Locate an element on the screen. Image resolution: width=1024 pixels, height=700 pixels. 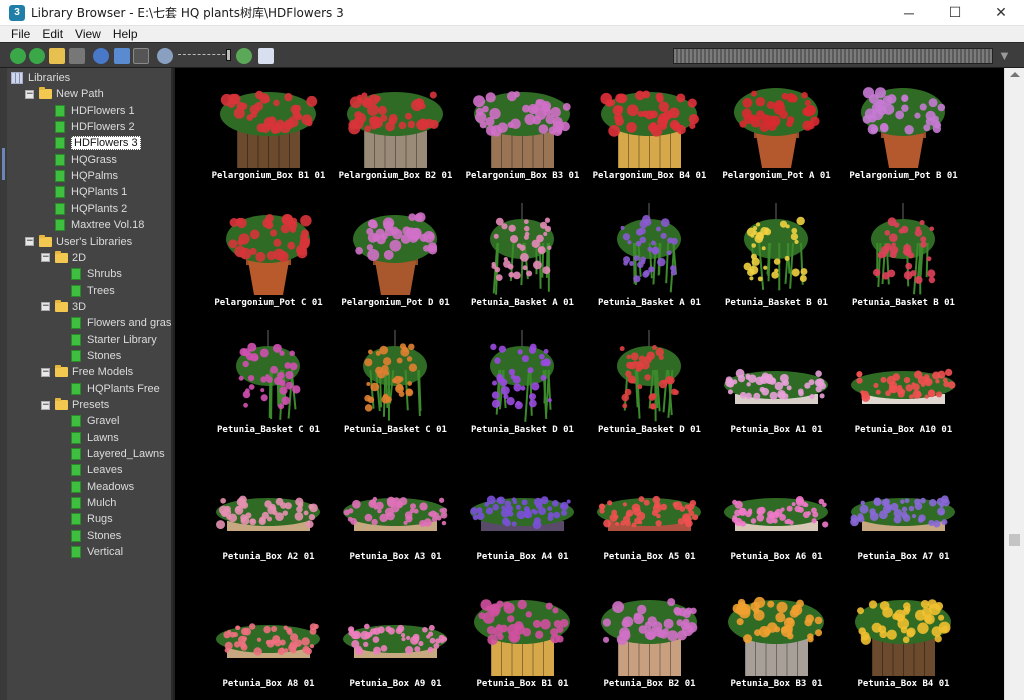
tree-item: Lawns is located at coordinates (88, 438).